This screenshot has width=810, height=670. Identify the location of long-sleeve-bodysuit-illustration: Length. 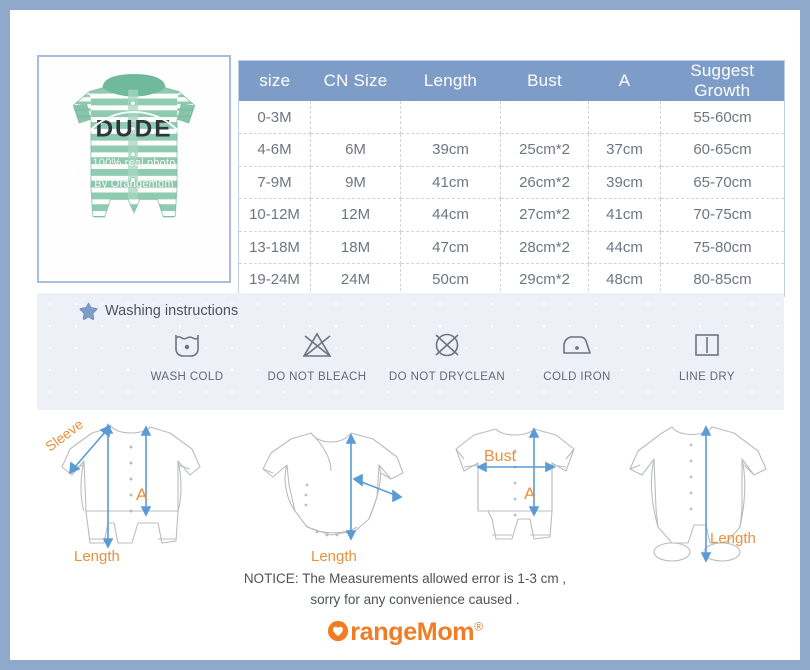
(333, 498).